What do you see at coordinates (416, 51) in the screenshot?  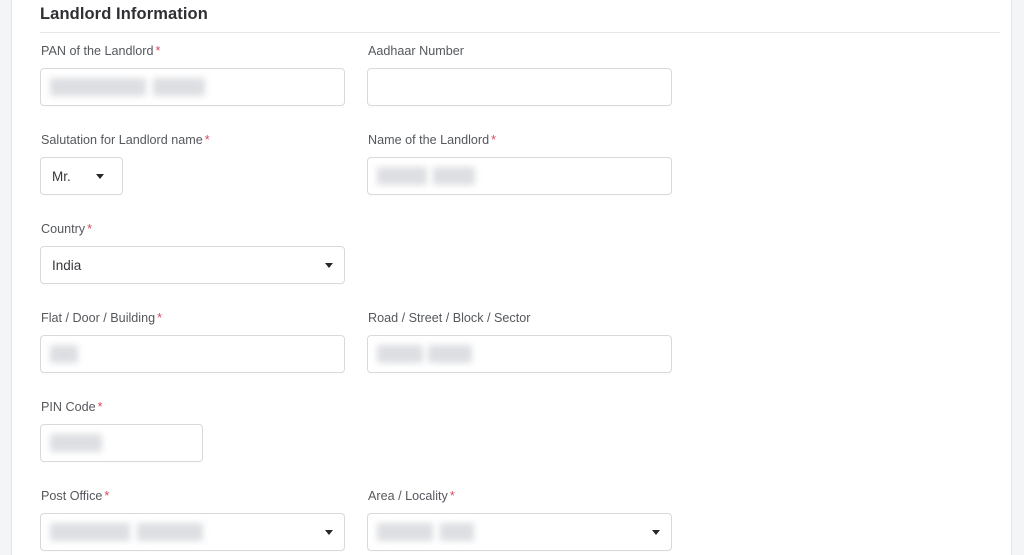 I see `label-aadhaar: Aadhaar Number` at bounding box center [416, 51].